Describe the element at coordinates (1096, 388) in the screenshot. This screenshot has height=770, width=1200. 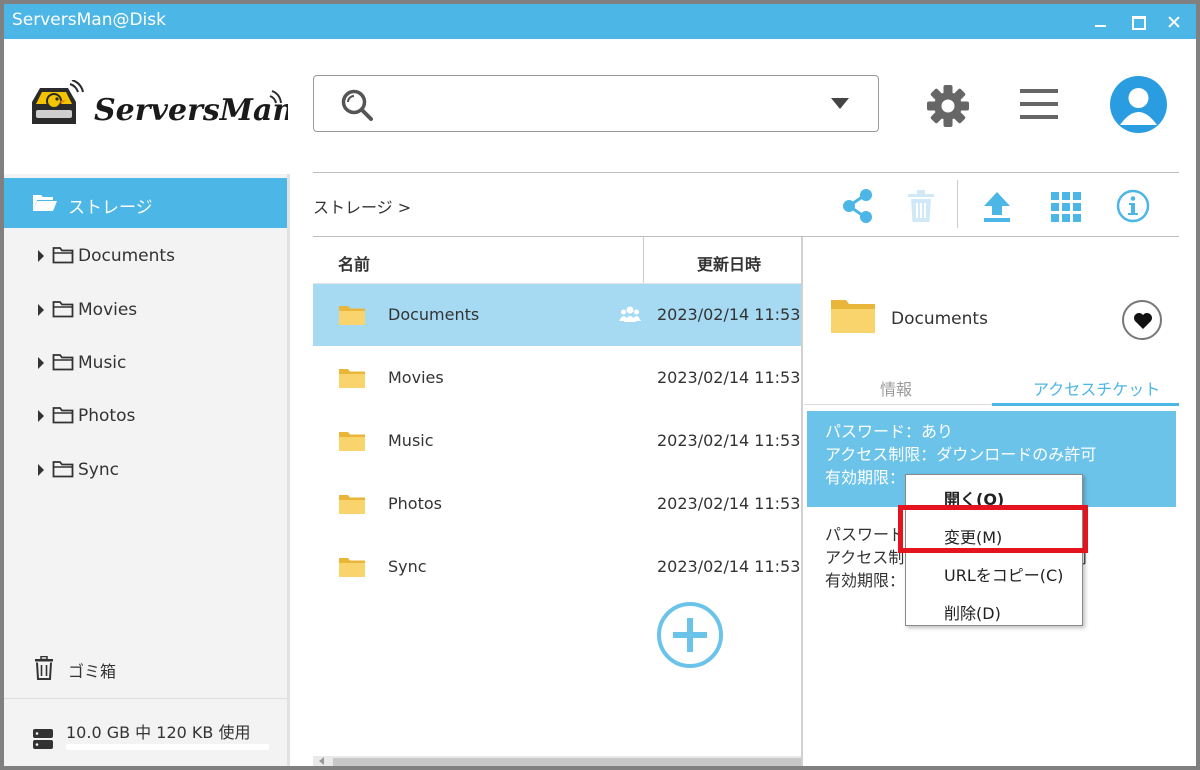
I see `tab-access-ticket: アクセスチケット` at that location.